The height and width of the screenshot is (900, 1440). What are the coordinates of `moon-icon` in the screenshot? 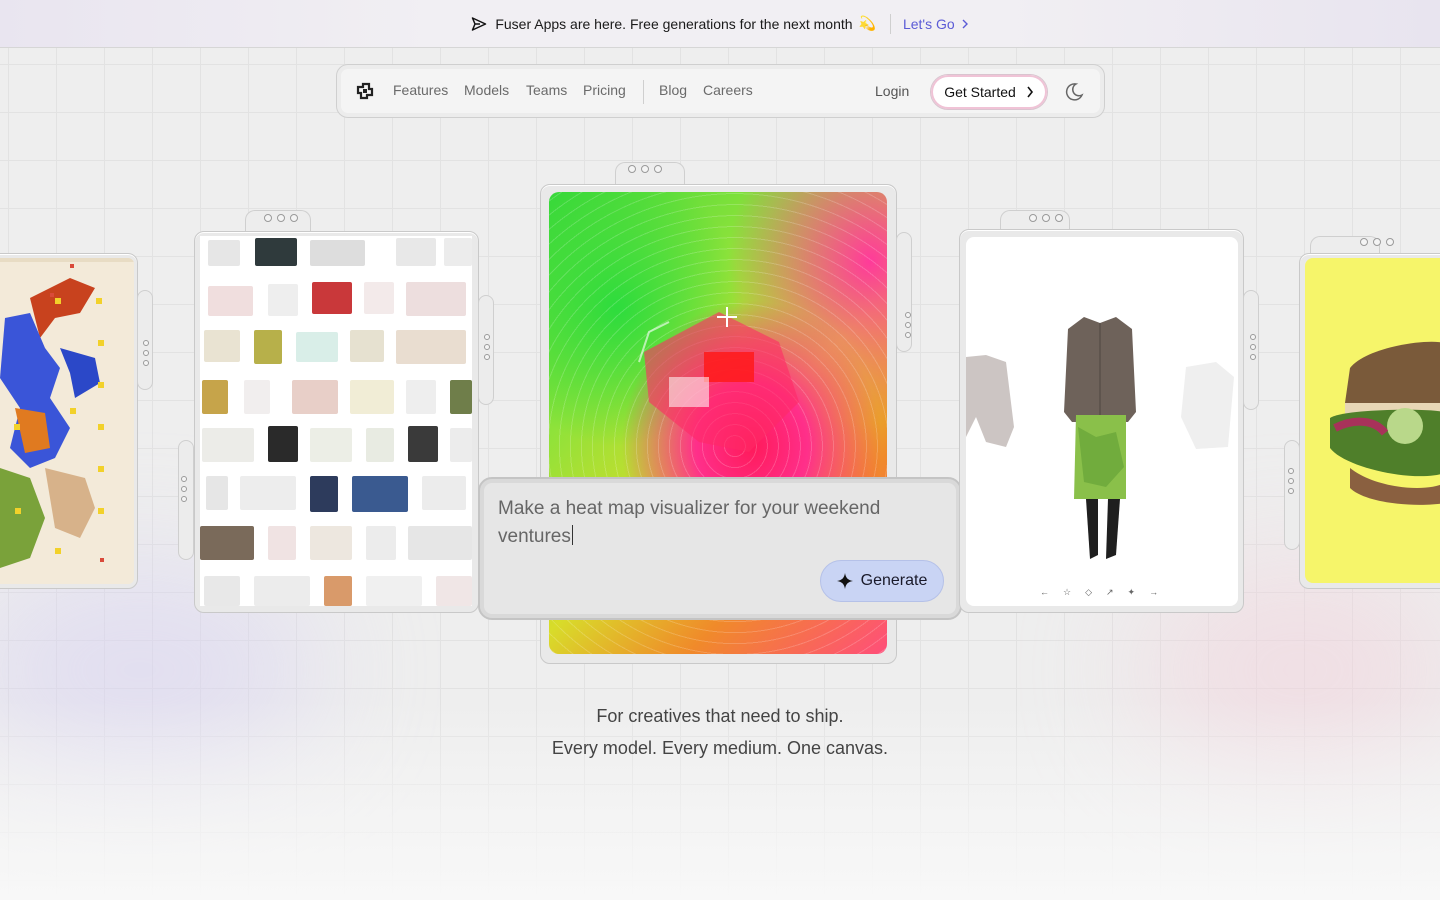 It's located at (1074, 92).